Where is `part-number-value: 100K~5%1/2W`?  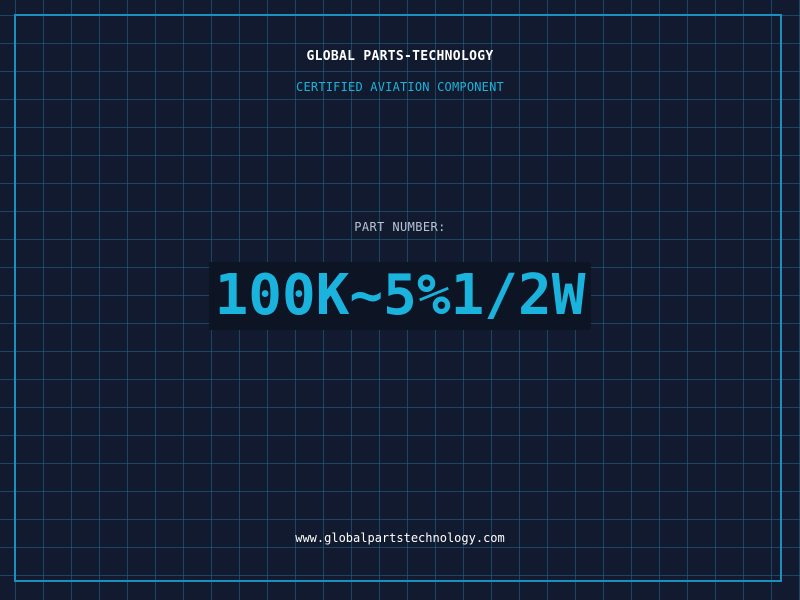 part-number-value: 100K~5%1/2W is located at coordinates (400, 296).